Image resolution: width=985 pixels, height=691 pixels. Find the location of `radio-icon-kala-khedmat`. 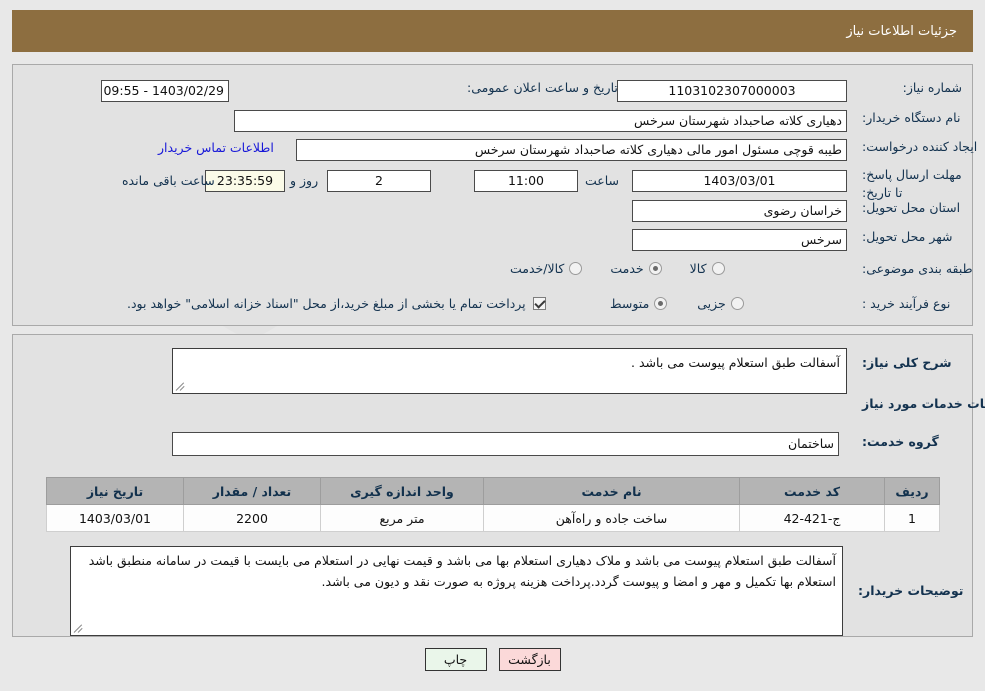

radio-icon-kala-khedmat is located at coordinates (576, 268).